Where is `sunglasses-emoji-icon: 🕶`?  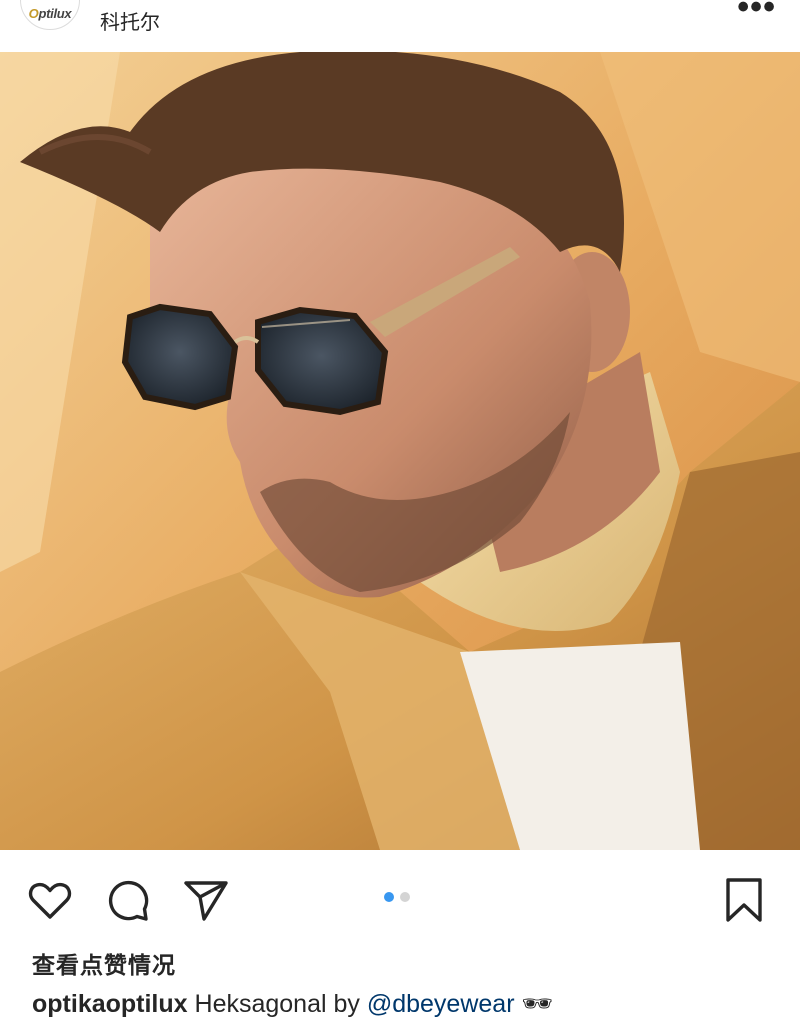 sunglasses-emoji-icon: 🕶 is located at coordinates (534, 1004).